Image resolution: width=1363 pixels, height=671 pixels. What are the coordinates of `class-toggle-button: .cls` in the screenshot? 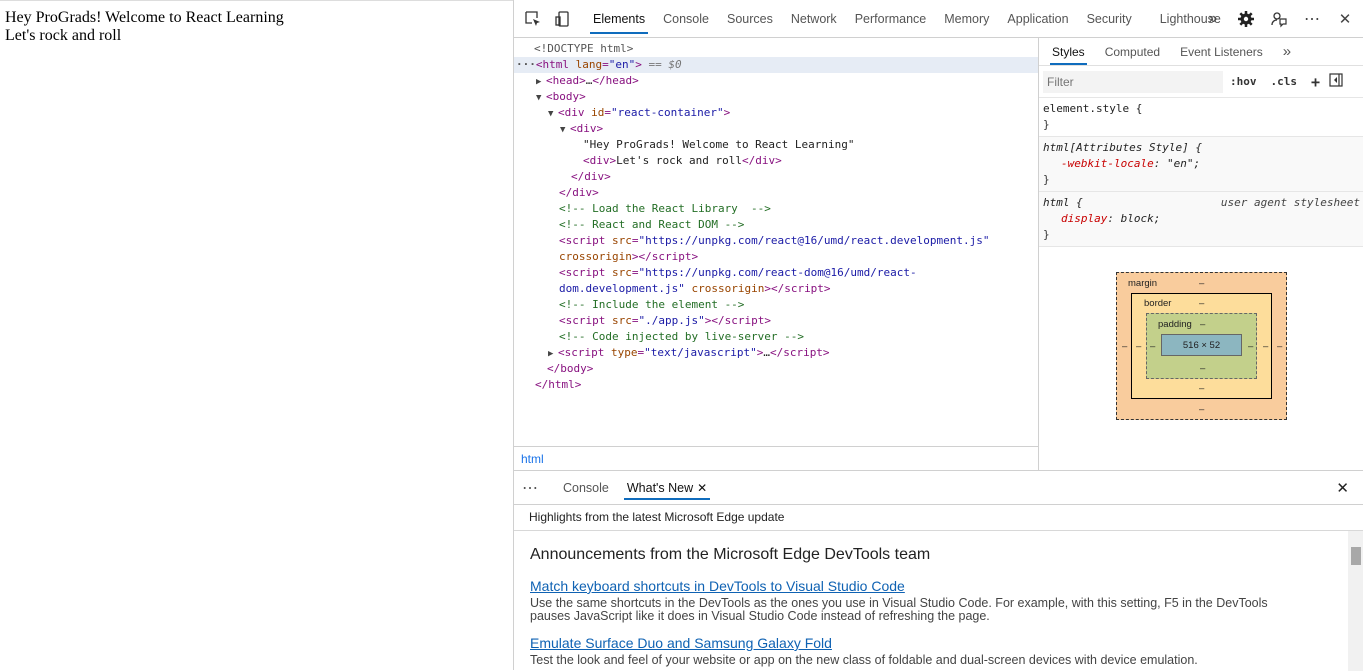 It's located at (1284, 81).